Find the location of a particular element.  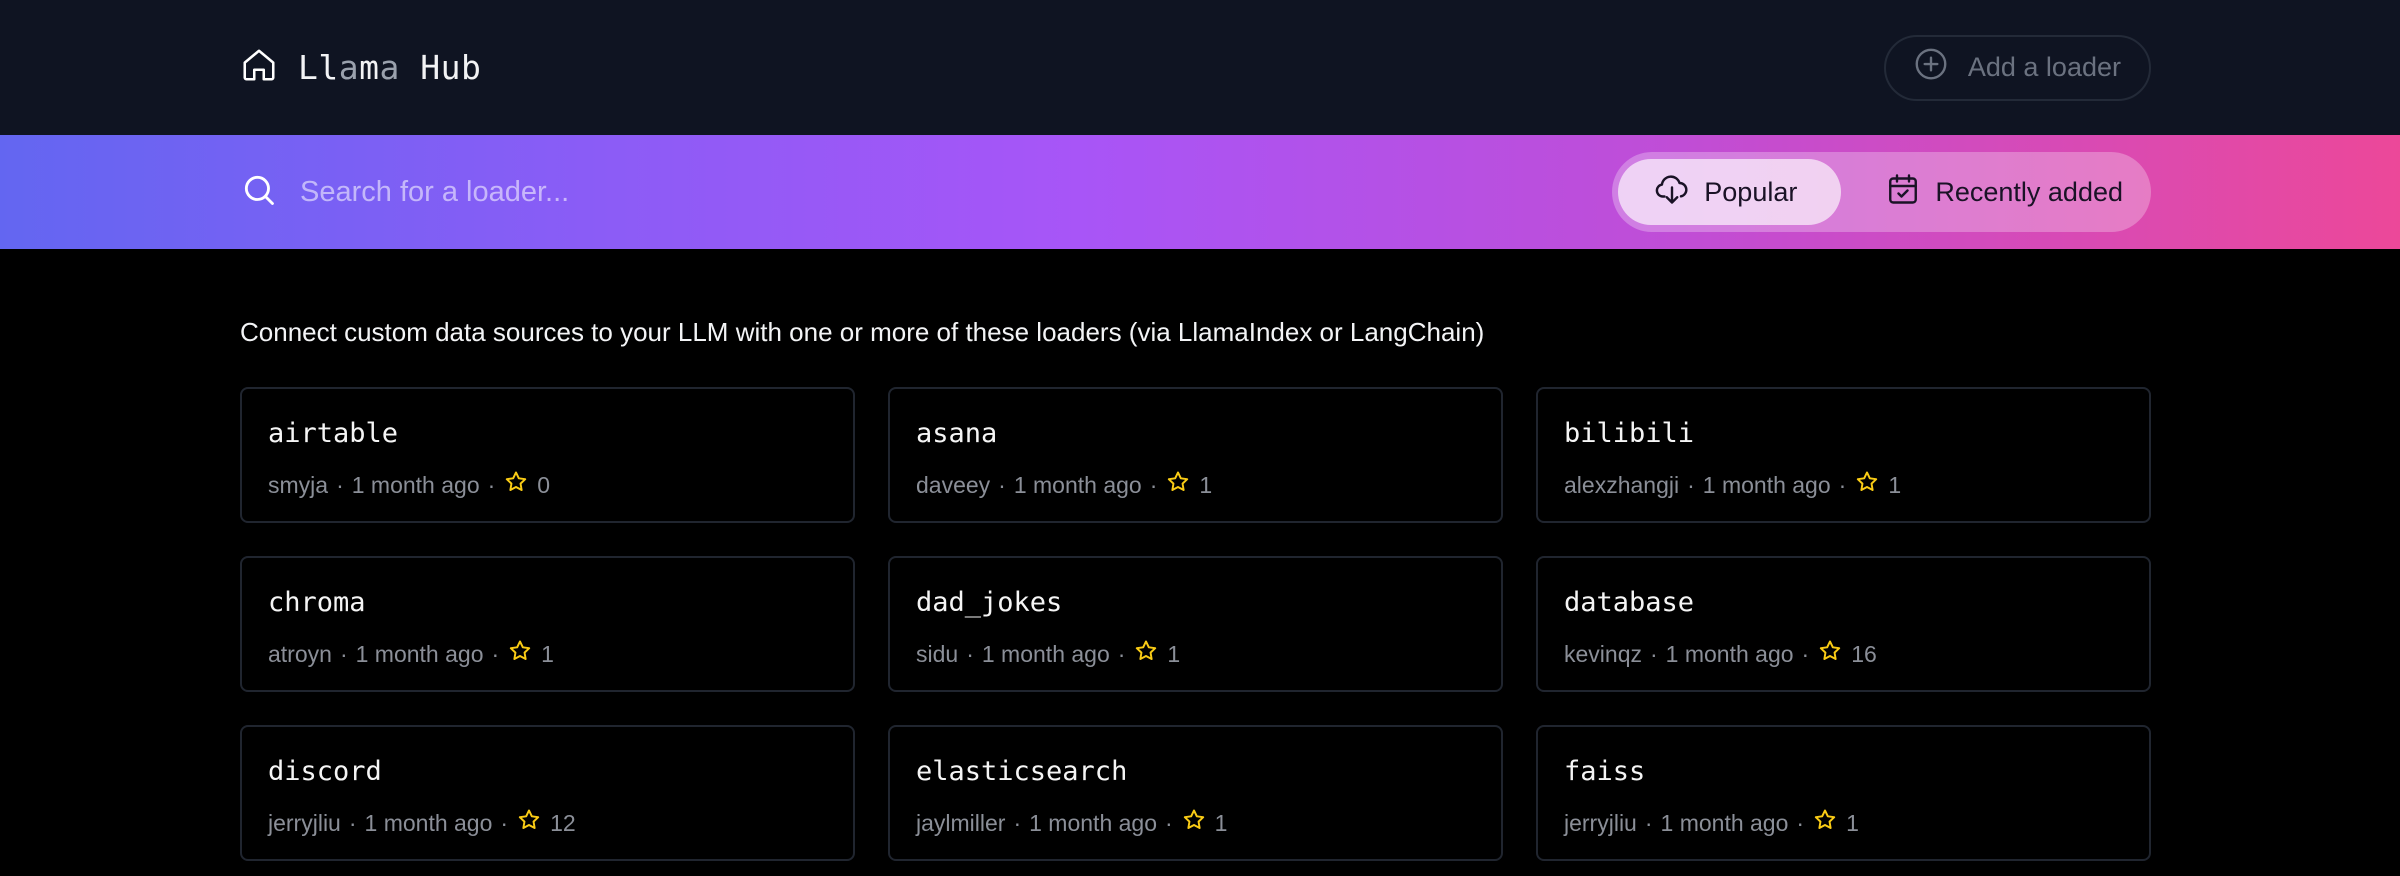

loader-stars: 16 is located at coordinates (1864, 653).